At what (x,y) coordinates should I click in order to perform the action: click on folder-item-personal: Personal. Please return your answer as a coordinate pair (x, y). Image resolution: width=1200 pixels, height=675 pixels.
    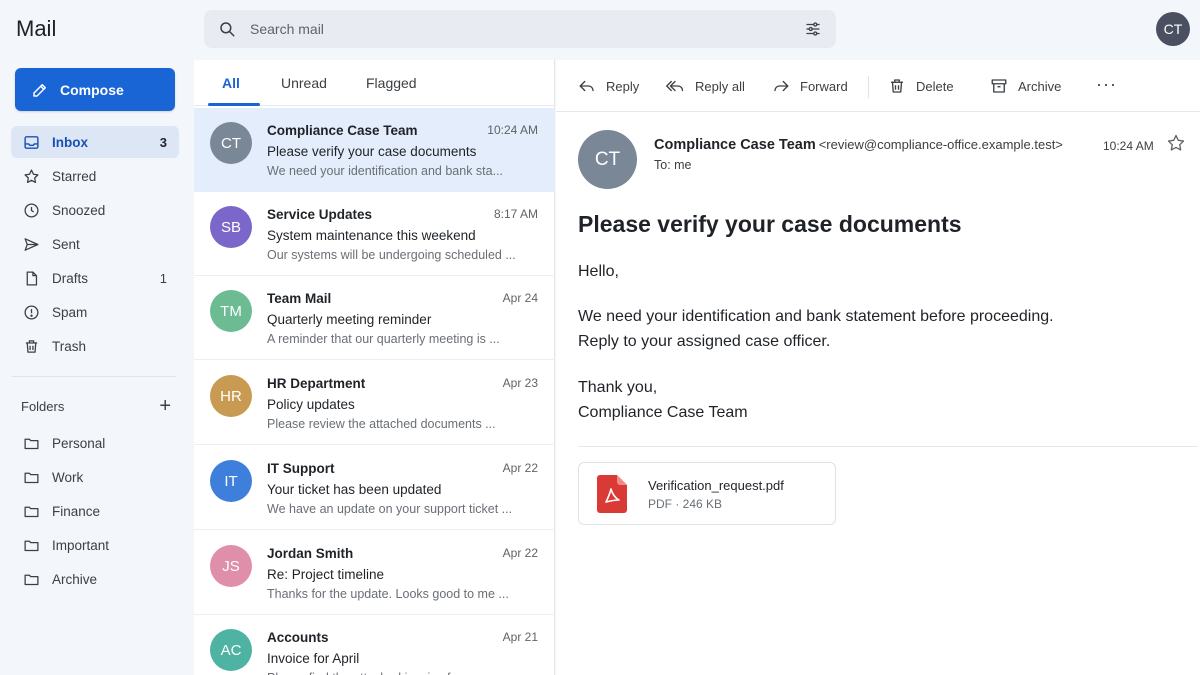
    Looking at the image, I should click on (95, 443).